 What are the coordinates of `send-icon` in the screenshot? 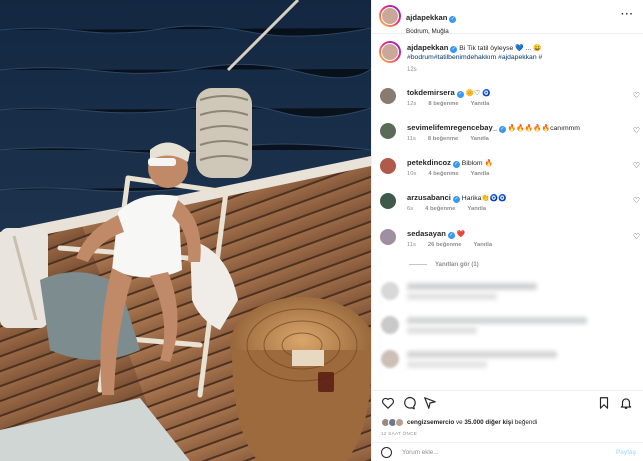 It's located at (430, 403).